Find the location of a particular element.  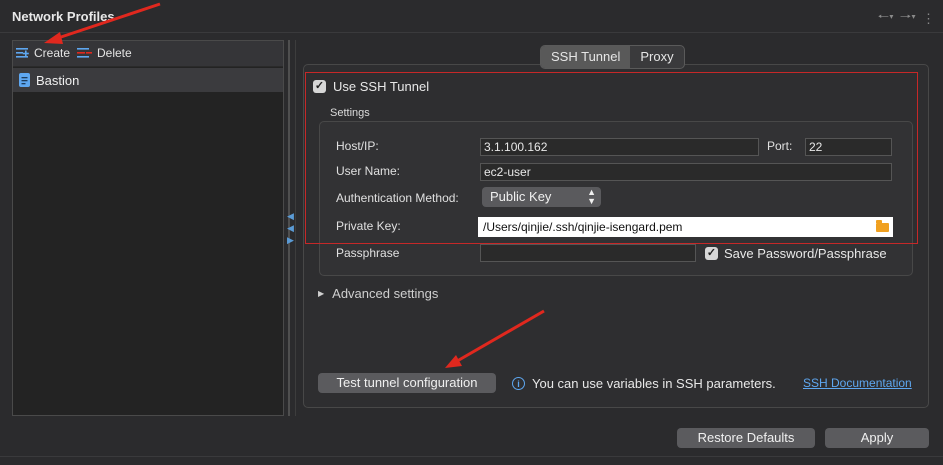

arrow-to-test-button-icon is located at coordinates (495, 338).